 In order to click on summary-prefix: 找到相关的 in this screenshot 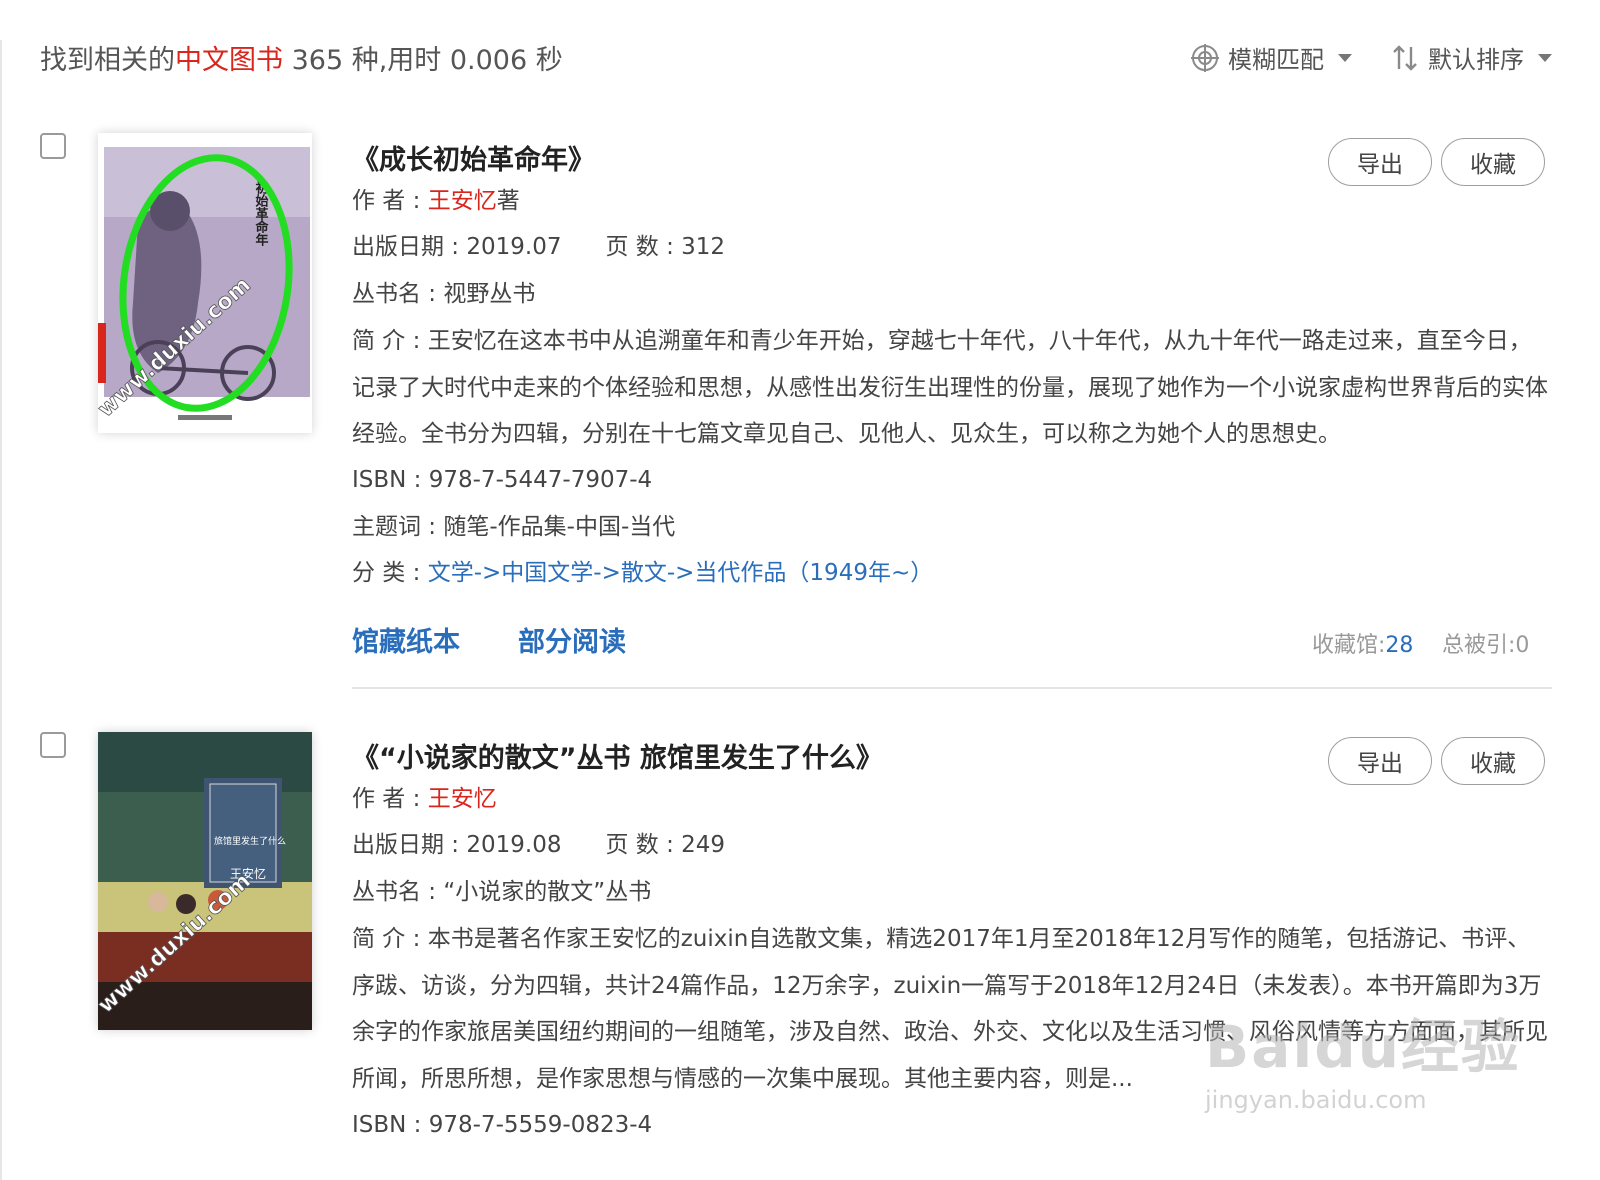, I will do `click(107, 60)`.